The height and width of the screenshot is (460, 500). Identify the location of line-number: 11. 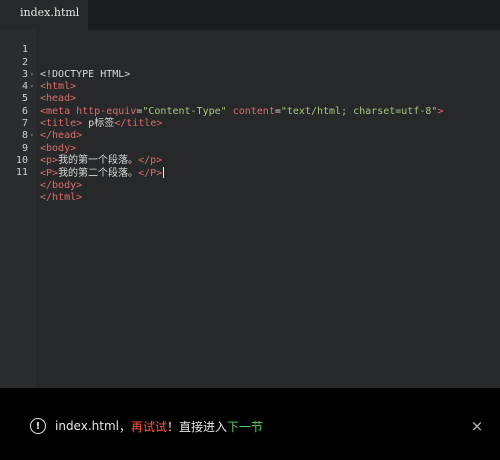
(21, 173).